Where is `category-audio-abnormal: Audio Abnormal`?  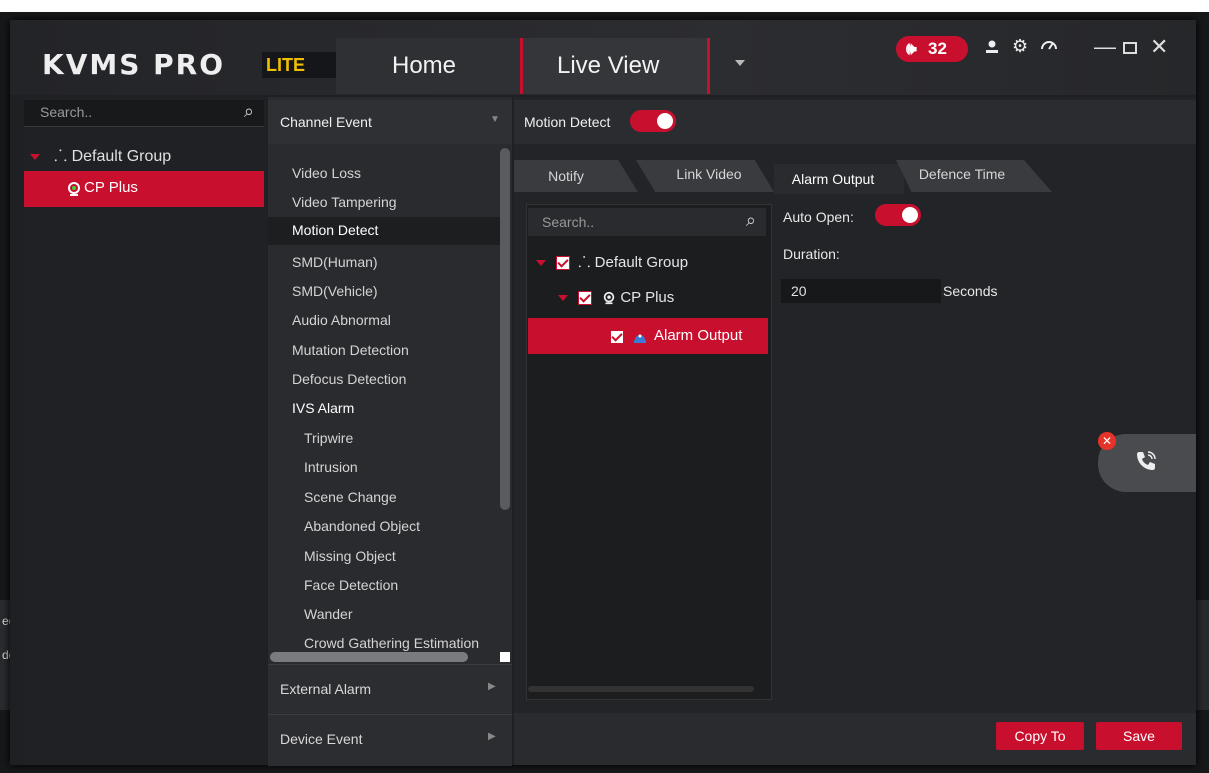
category-audio-abnormal: Audio Abnormal is located at coordinates (384, 321).